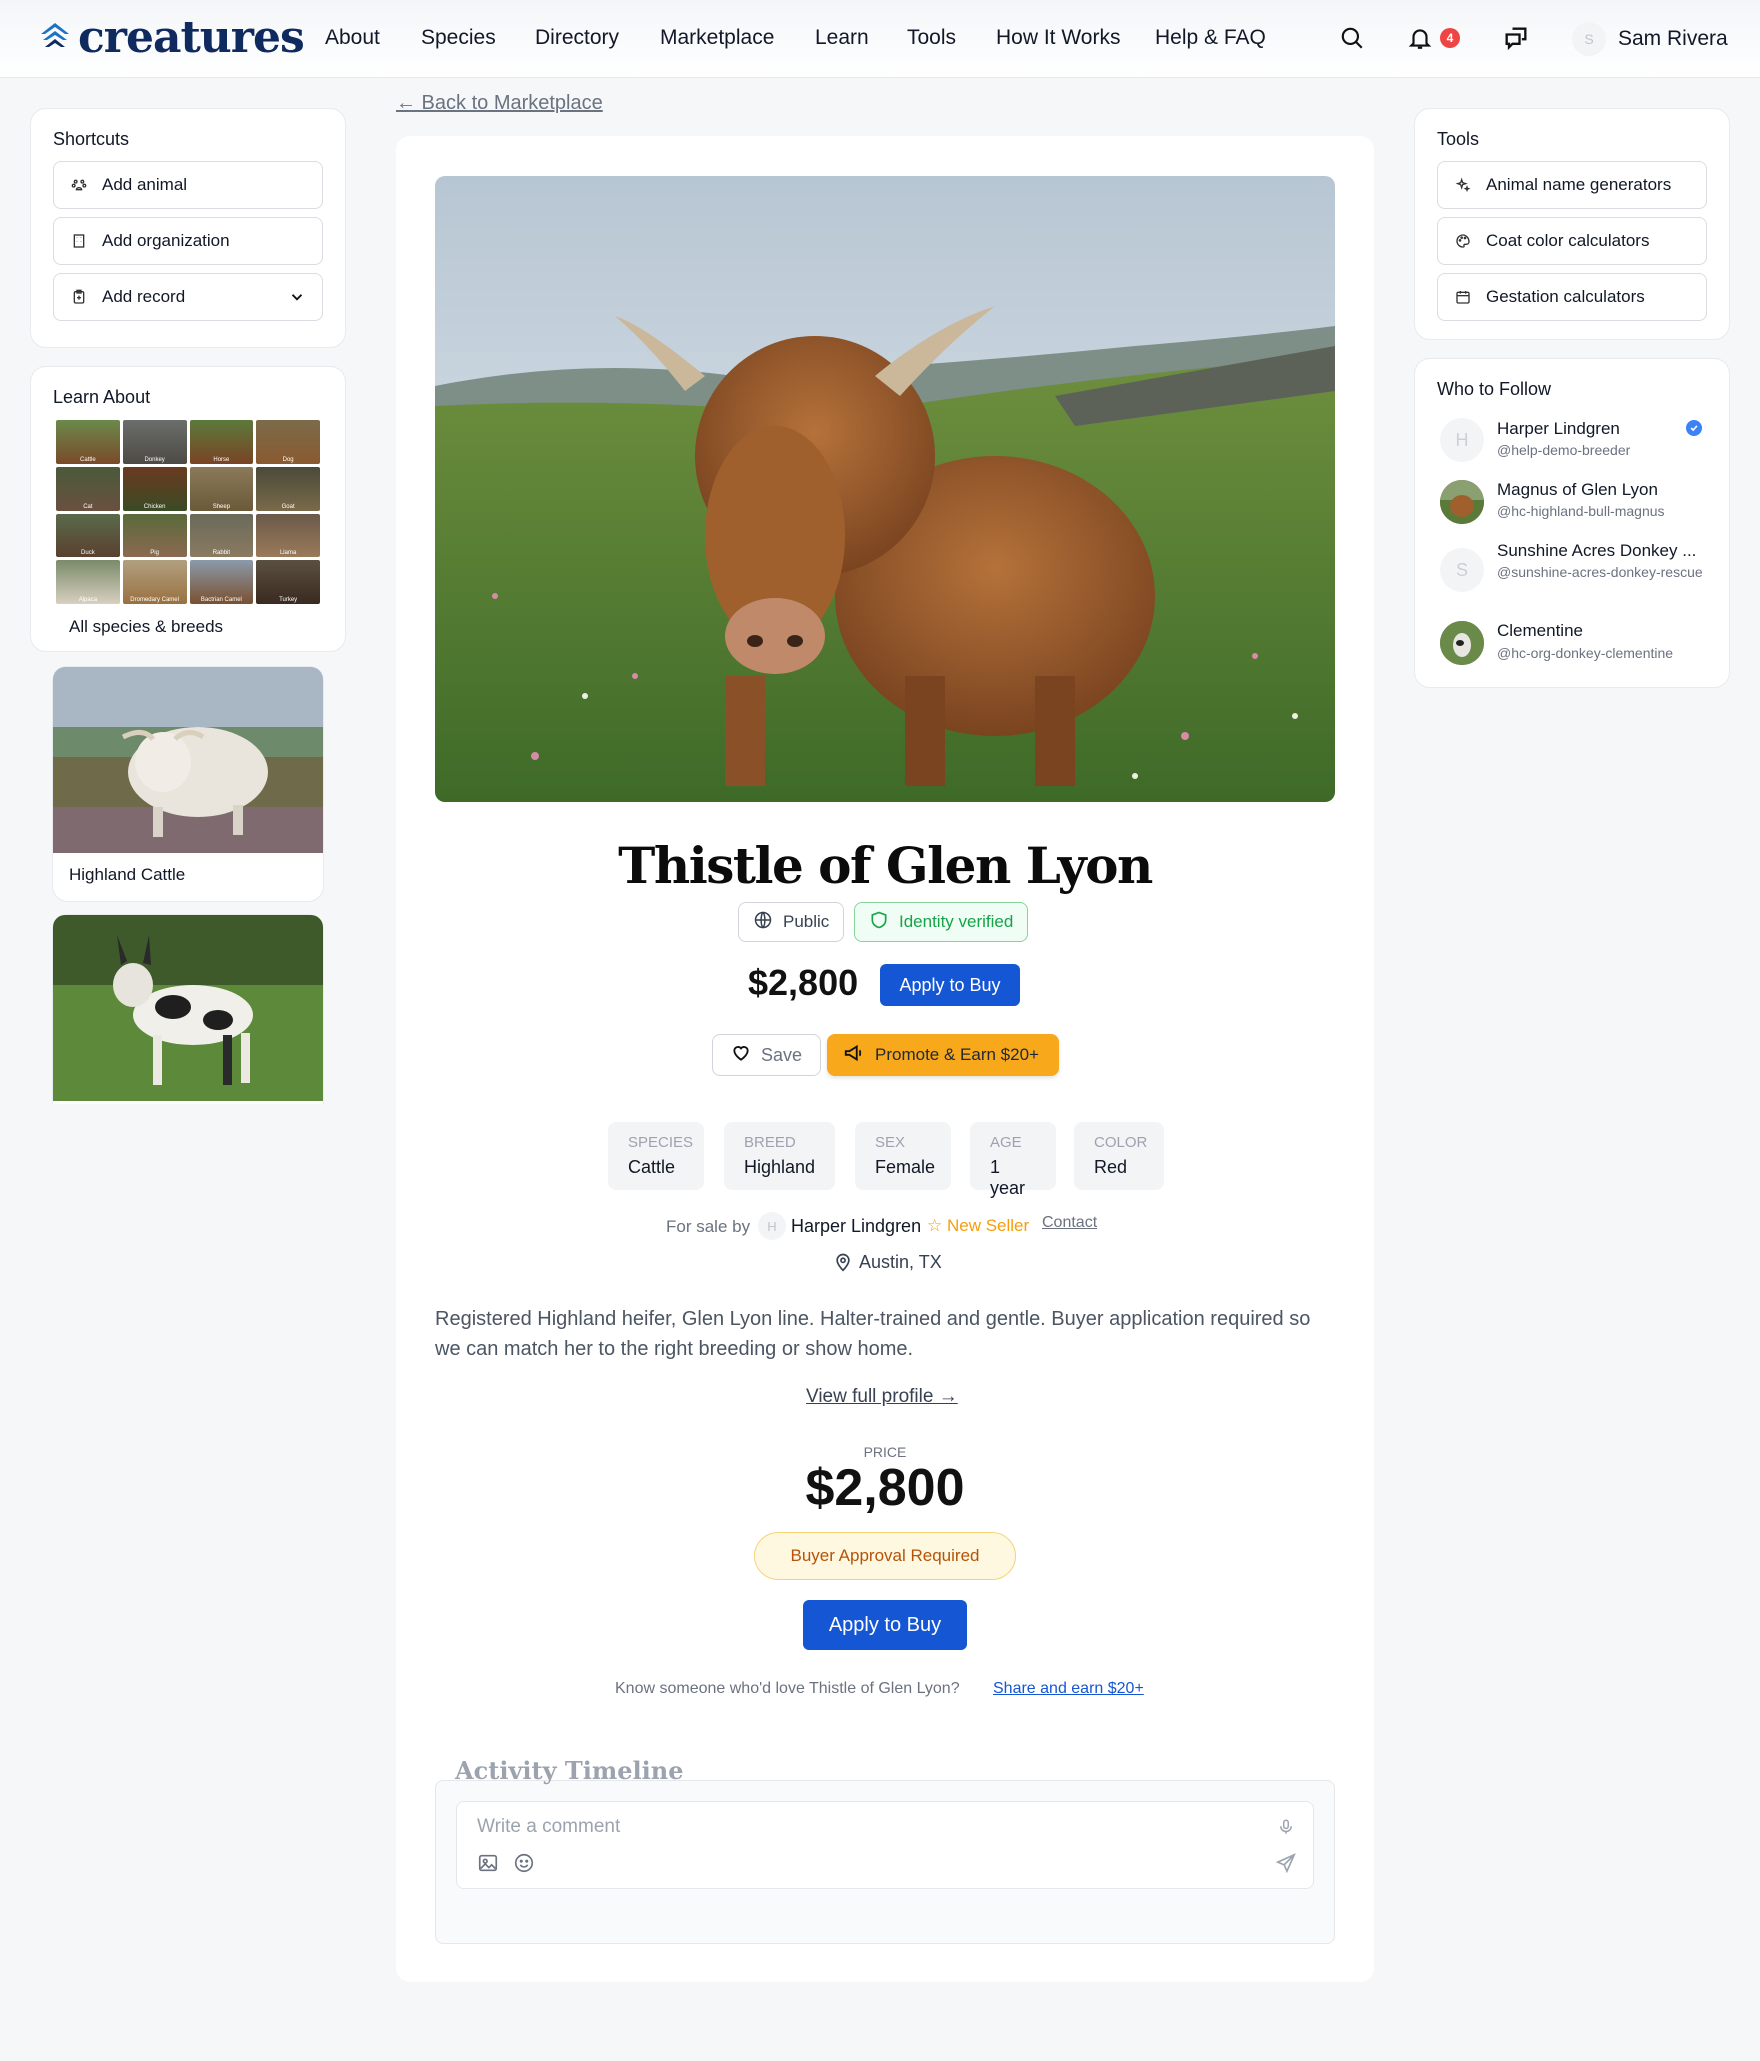  Describe the element at coordinates (1577, 490) in the screenshot. I see `follow-name: Magnus of Glen Lyon` at that location.